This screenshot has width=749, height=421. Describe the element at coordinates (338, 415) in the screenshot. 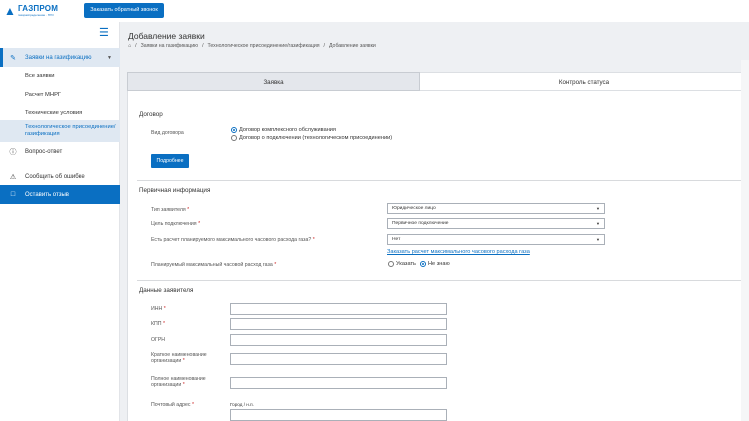

I see `city-input` at that location.